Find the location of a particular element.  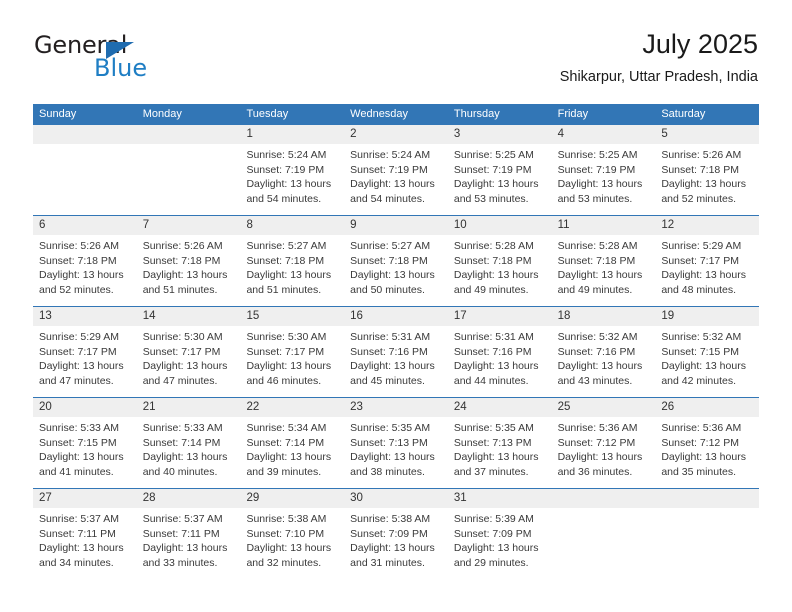

day-number: 2 is located at coordinates (396, 134).